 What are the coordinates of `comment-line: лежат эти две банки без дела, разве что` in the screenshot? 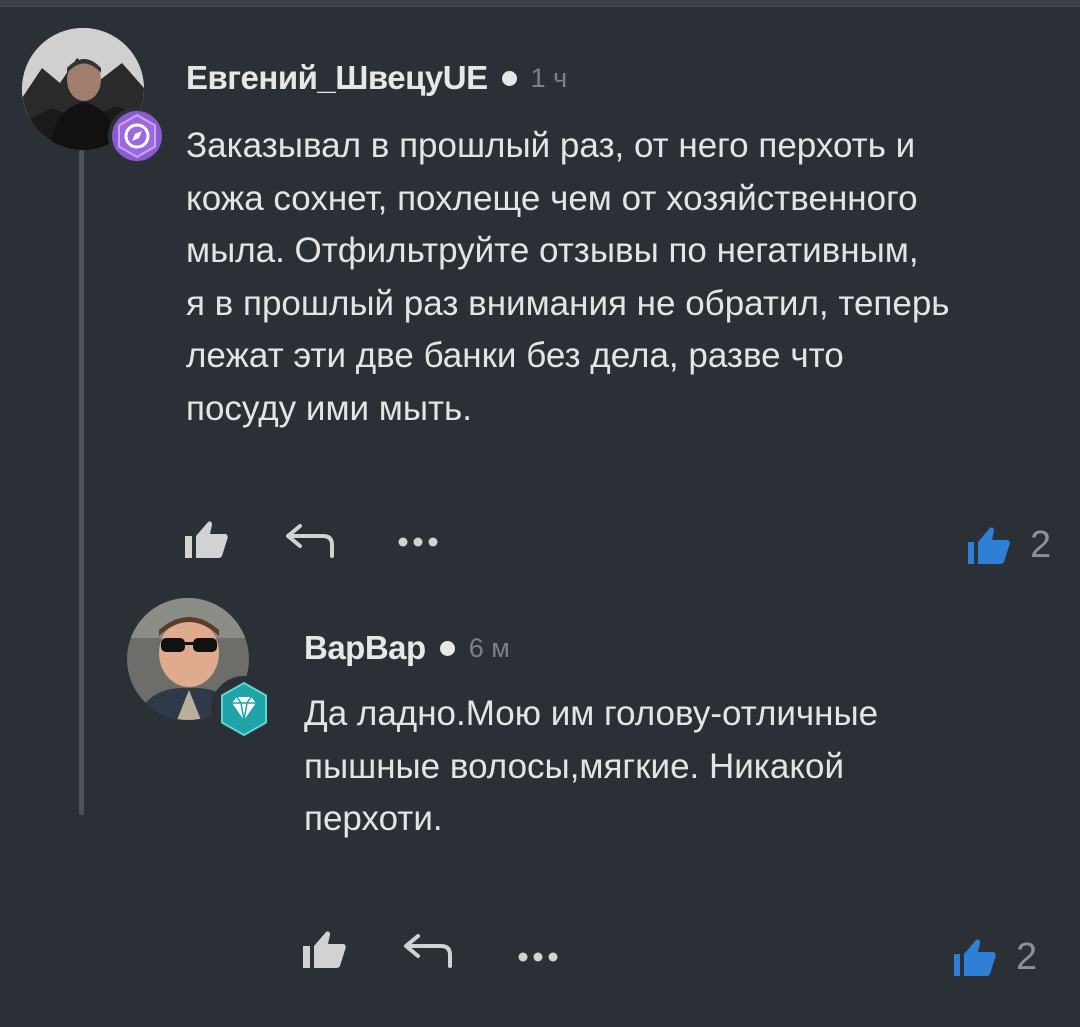 It's located at (515, 355).